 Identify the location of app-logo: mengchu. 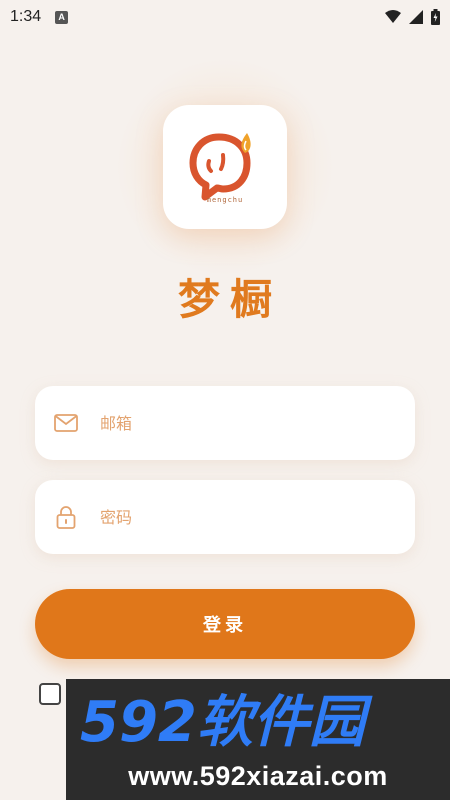
(225, 167).